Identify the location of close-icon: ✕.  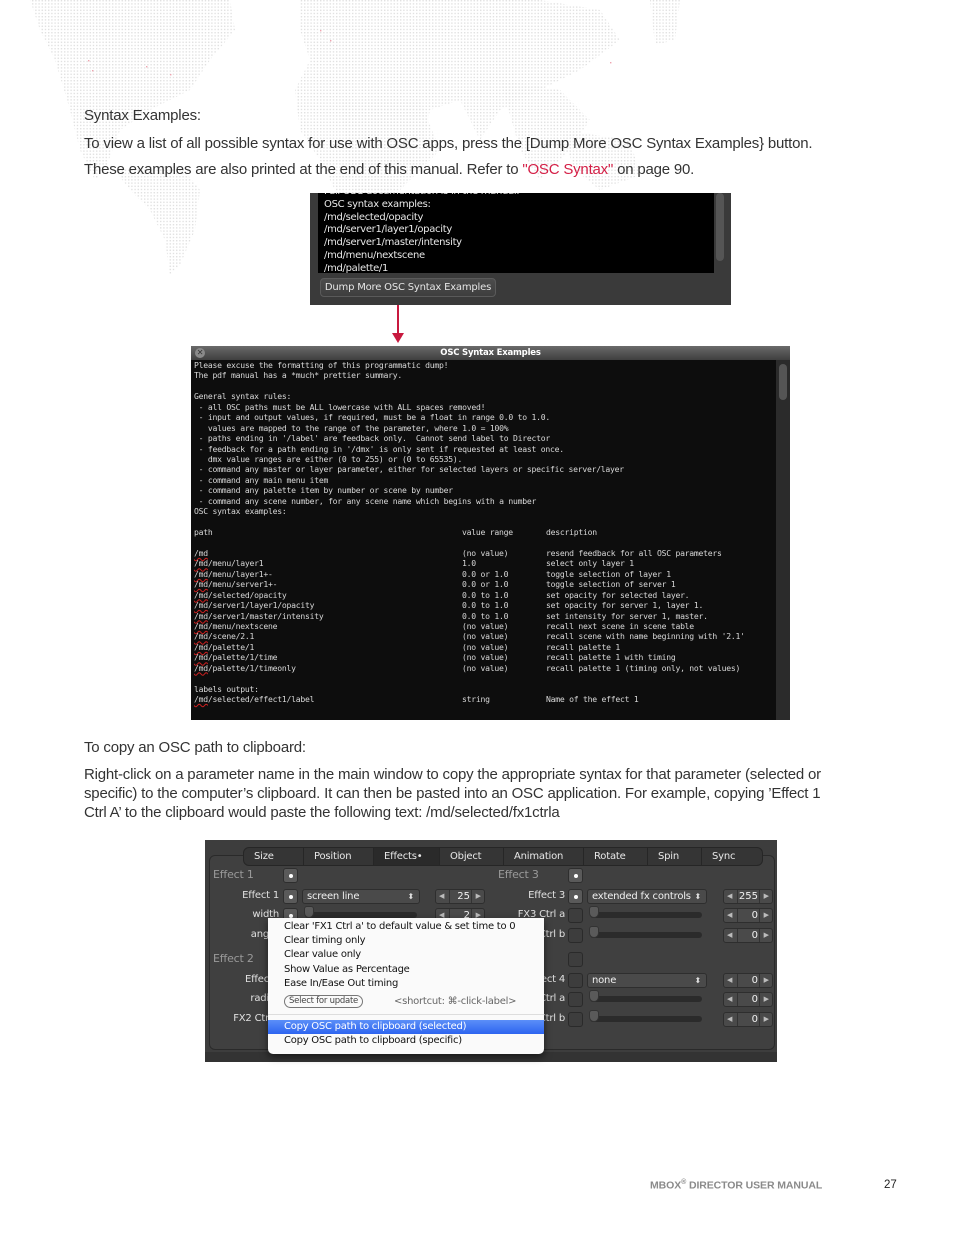
(200, 353).